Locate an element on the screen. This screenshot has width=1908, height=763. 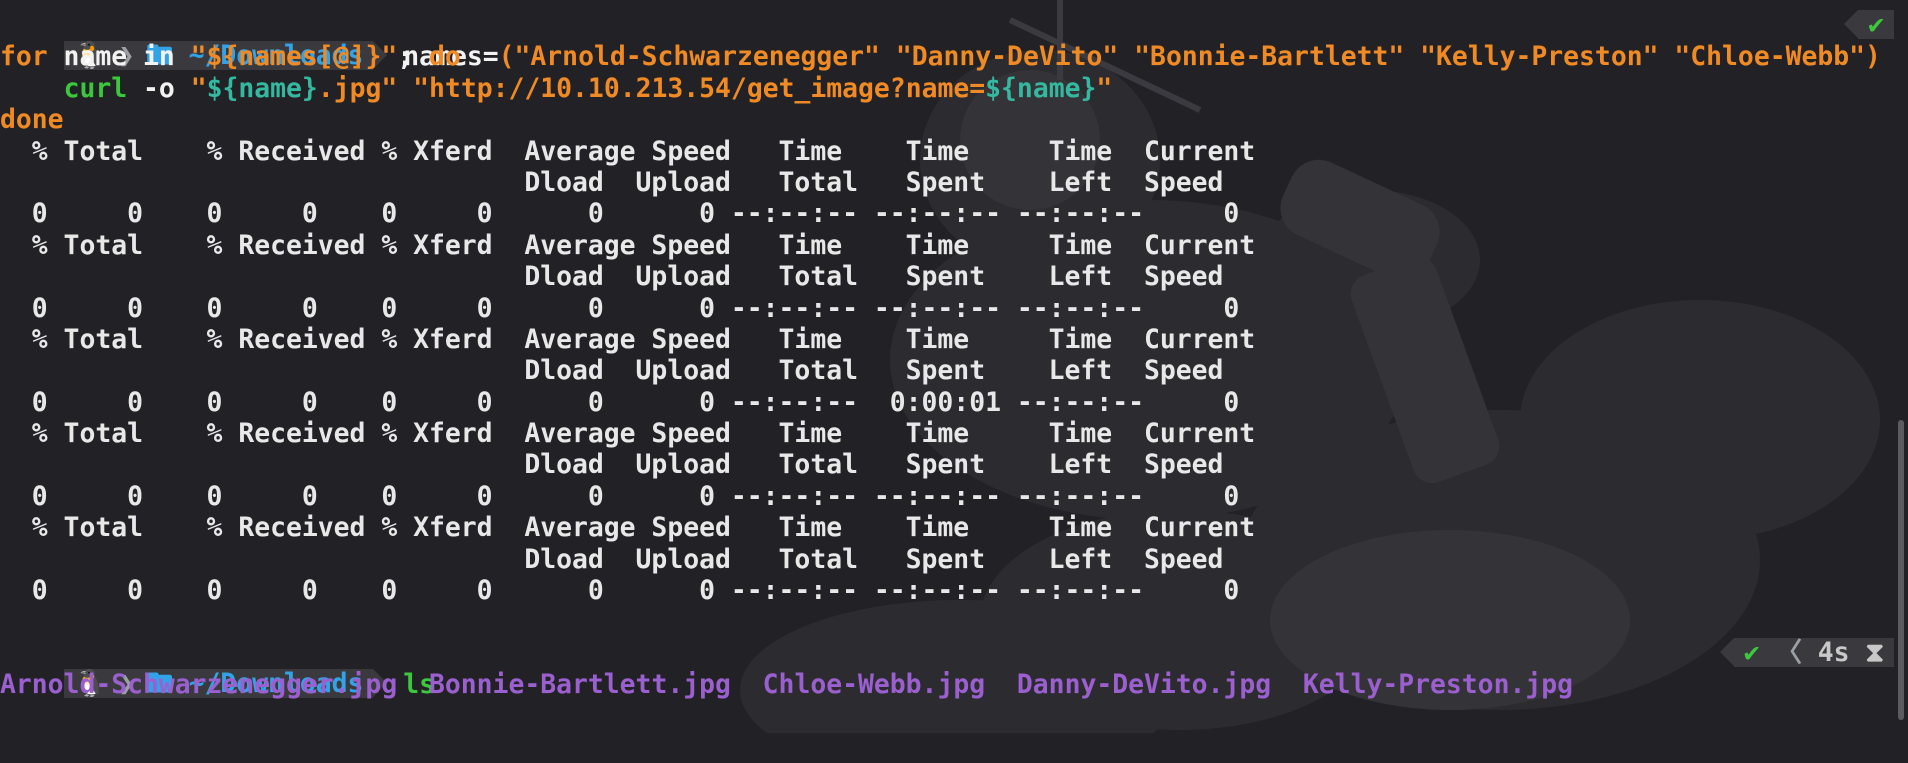
quote-open: " is located at coordinates (198, 88).